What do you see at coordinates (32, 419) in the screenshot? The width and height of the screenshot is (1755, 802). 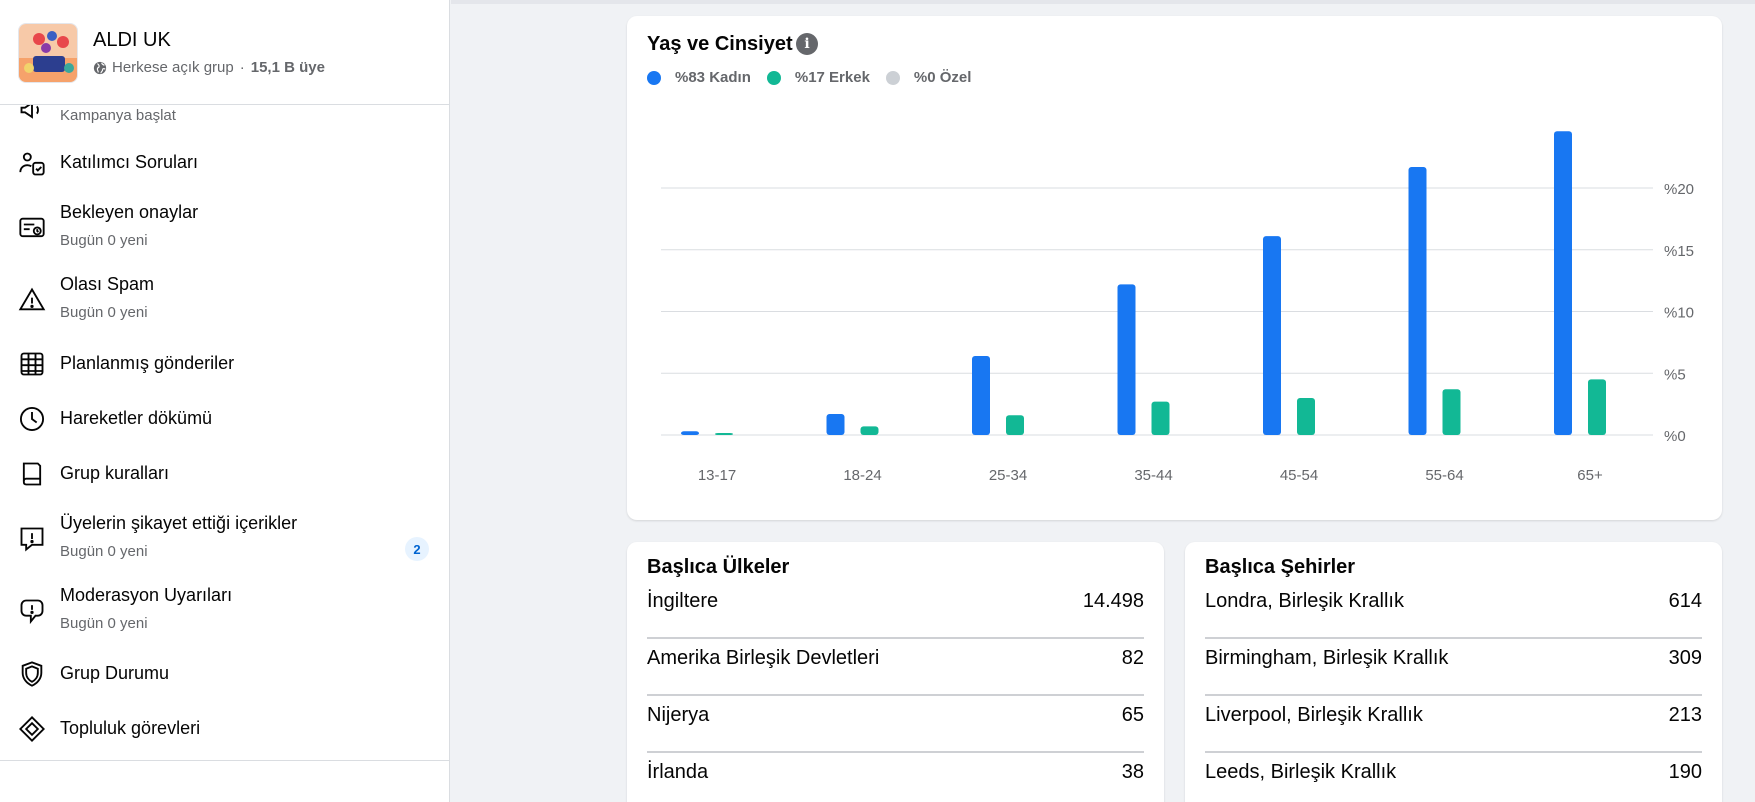 I see `clock-icon` at bounding box center [32, 419].